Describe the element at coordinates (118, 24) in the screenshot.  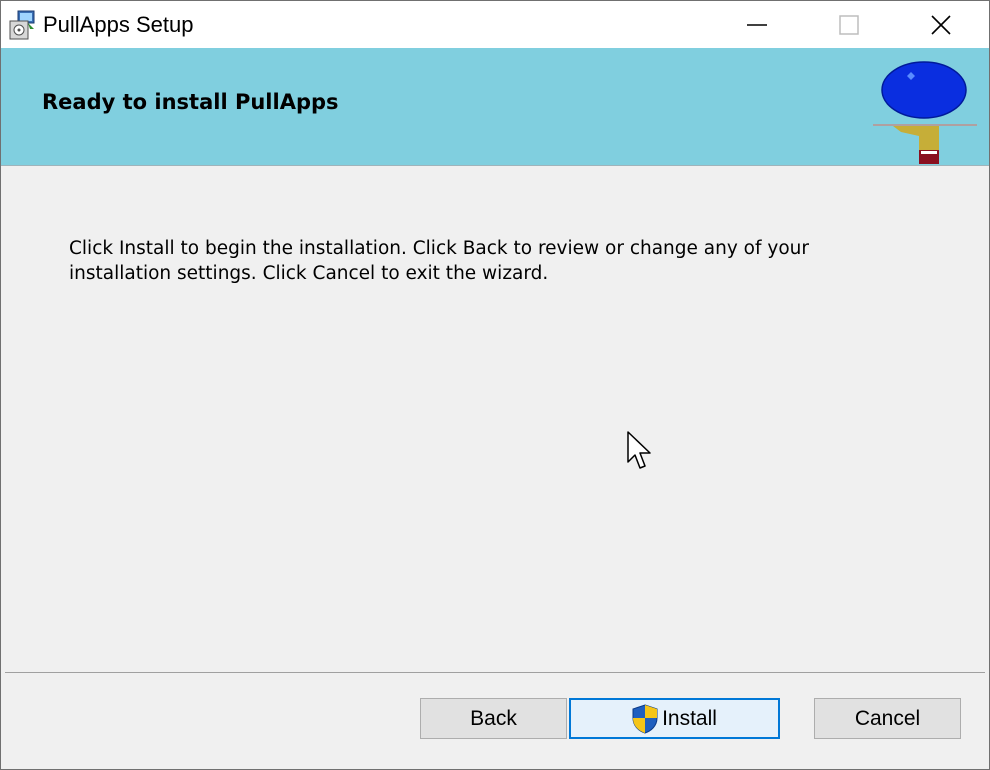
I see `window-title: PullApps Setup` at that location.